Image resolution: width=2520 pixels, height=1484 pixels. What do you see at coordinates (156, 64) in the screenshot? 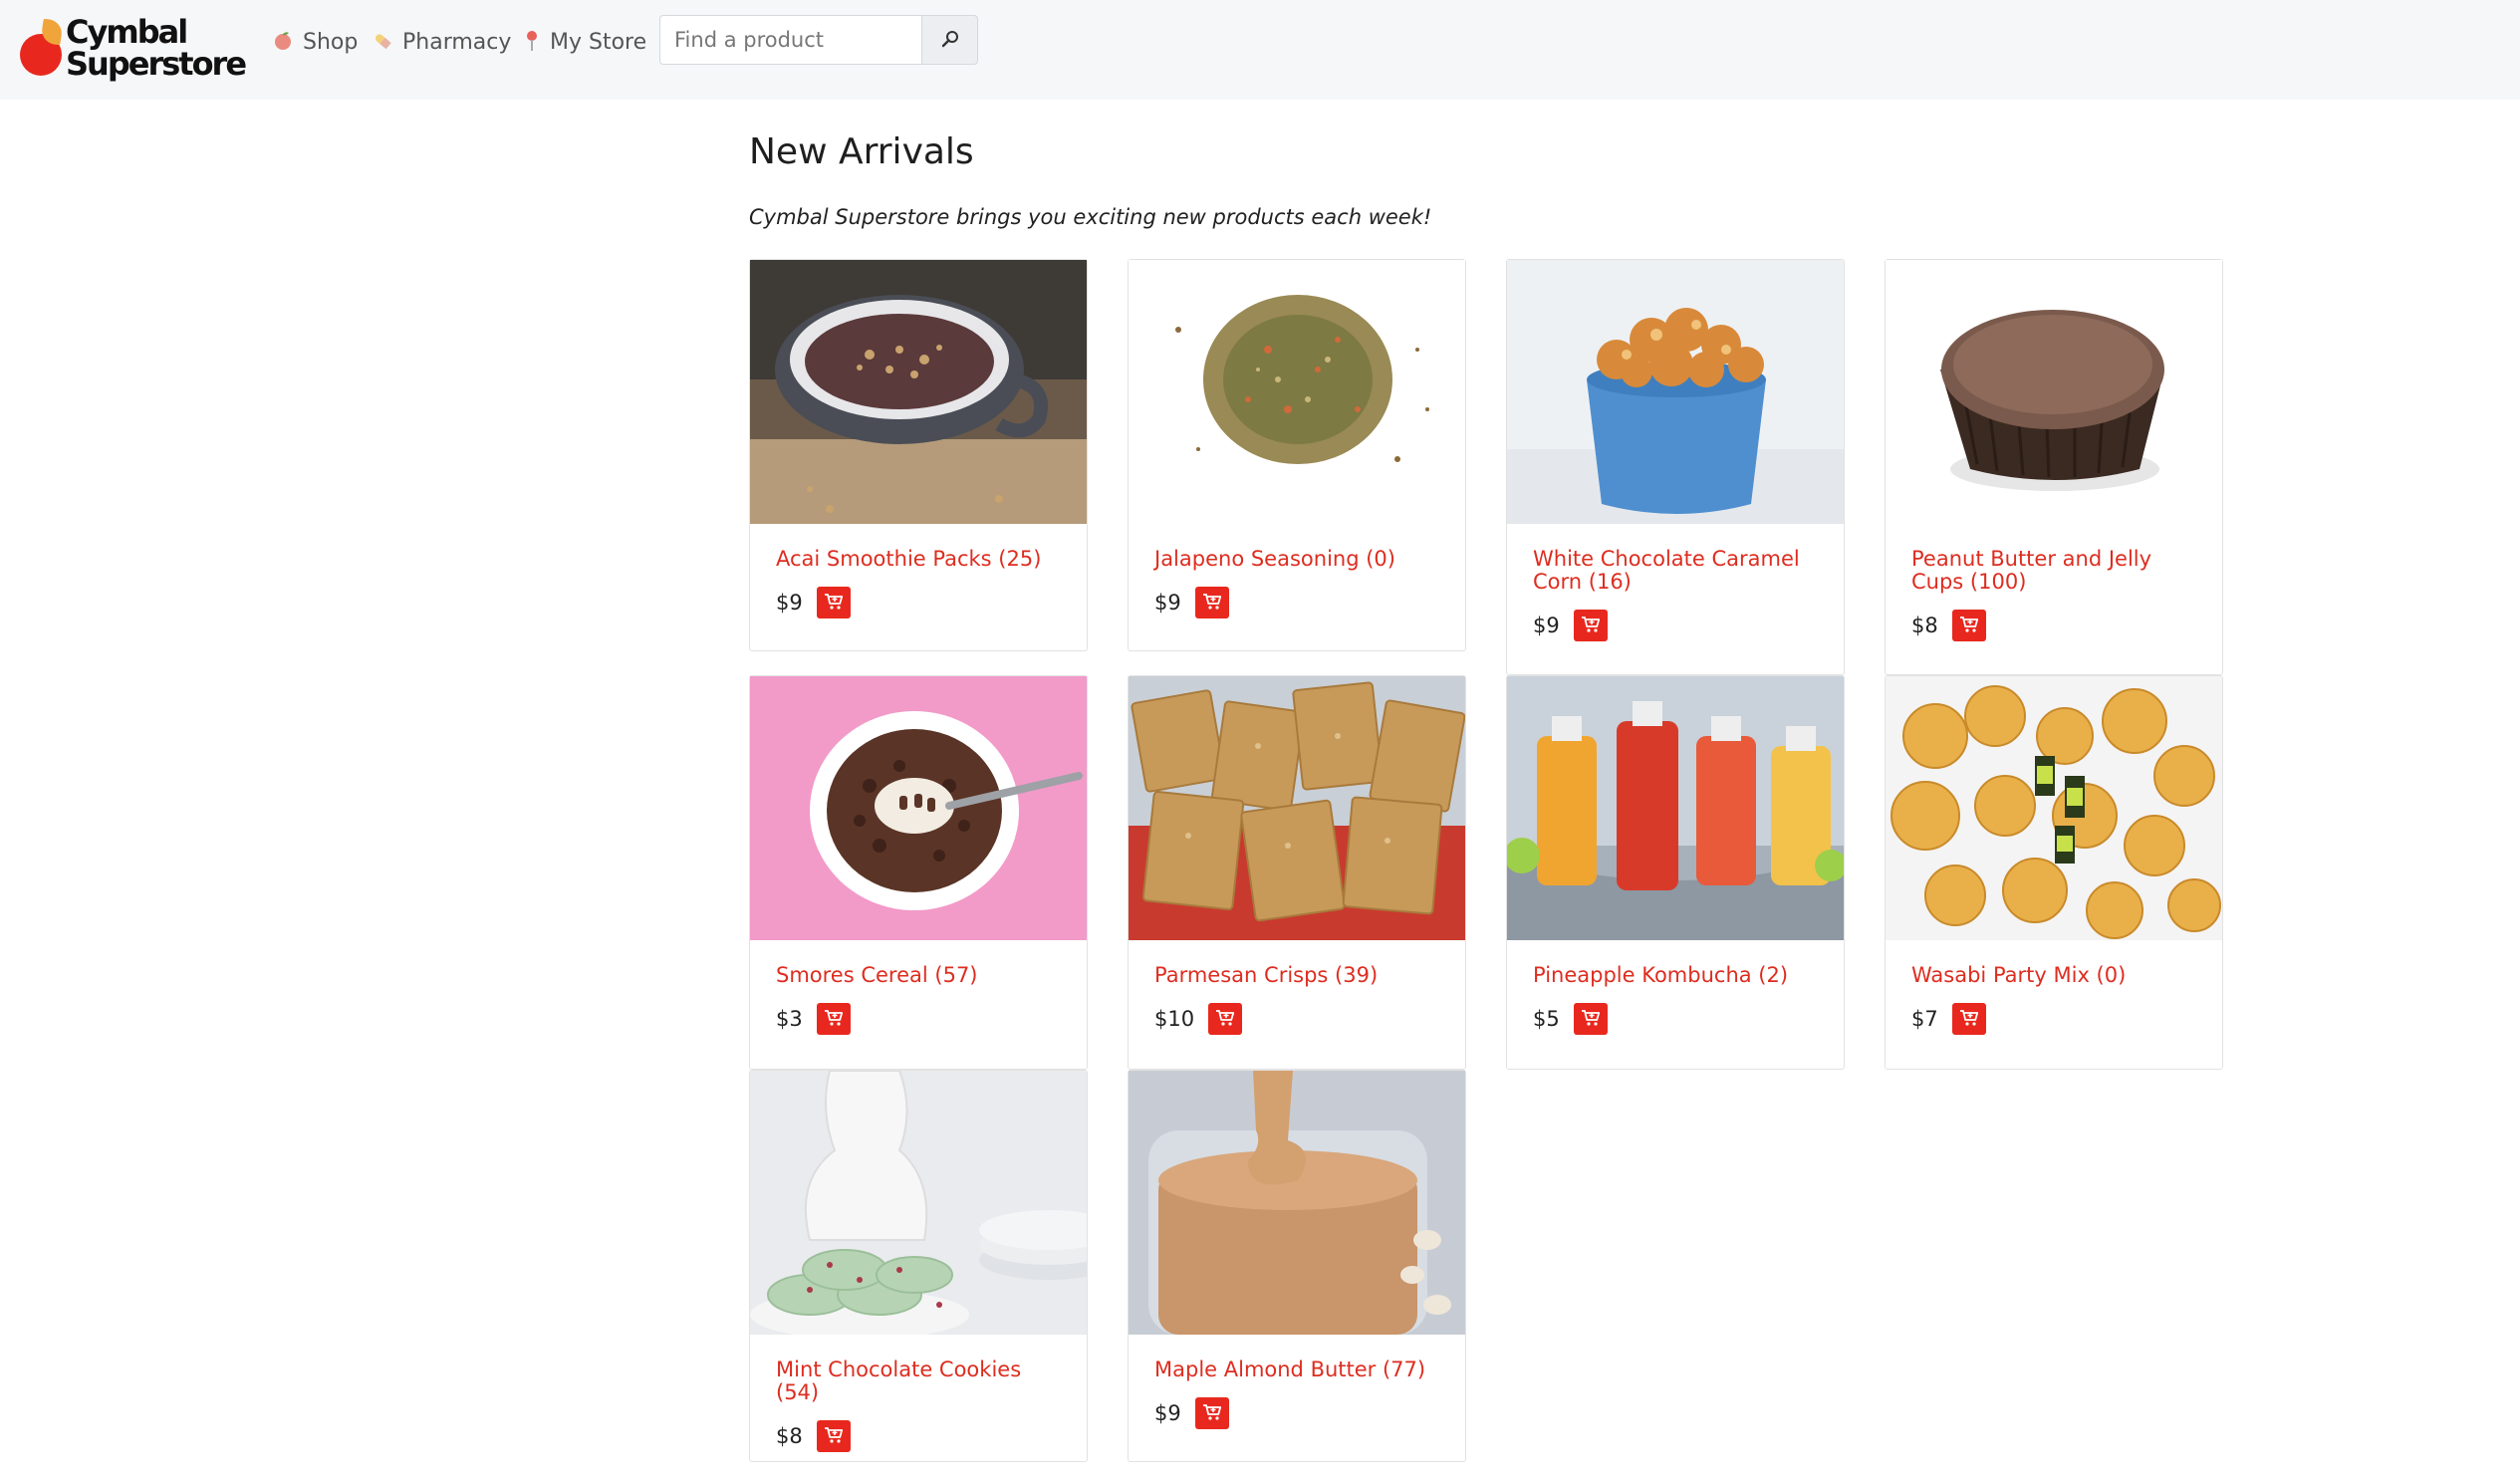
I see `logo-text-line2: Superstore` at bounding box center [156, 64].